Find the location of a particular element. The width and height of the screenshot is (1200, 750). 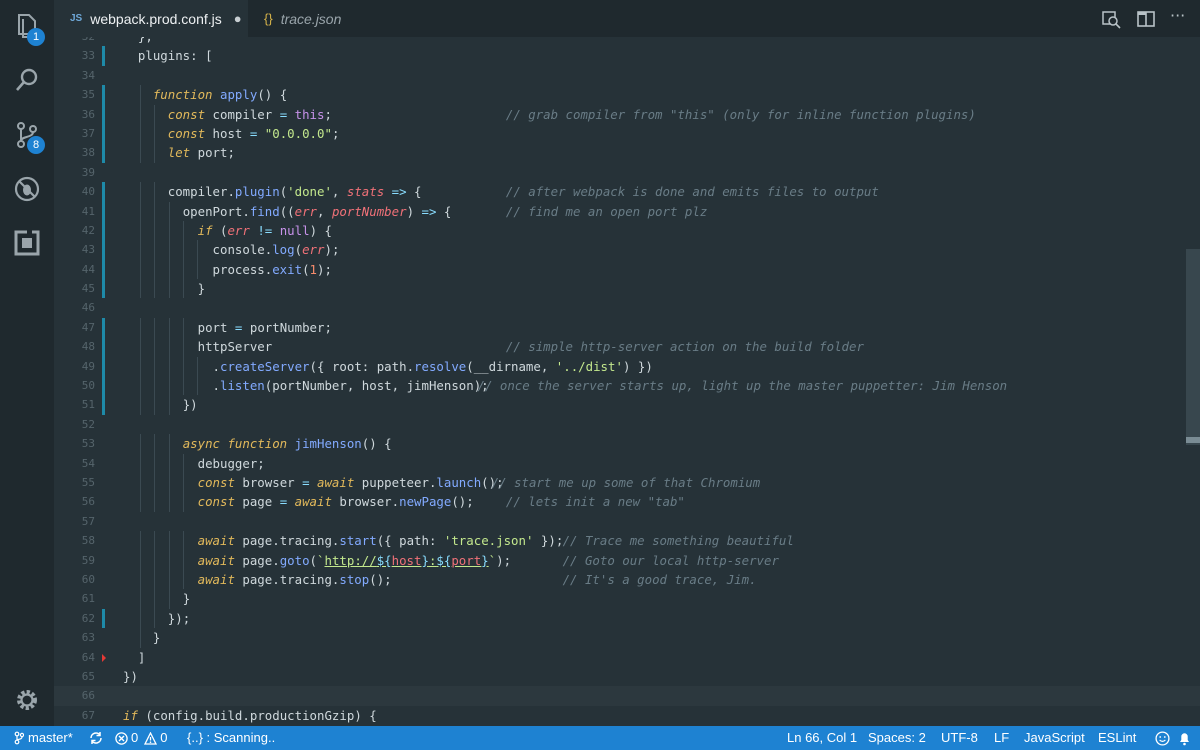

code-line: 33 plugins: [ is located at coordinates (627, 56).